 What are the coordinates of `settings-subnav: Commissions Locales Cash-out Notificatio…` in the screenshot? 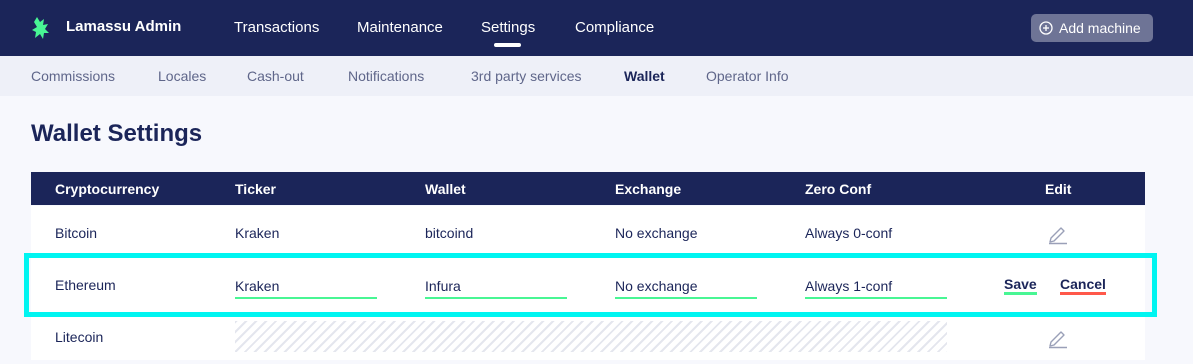 It's located at (596, 76).